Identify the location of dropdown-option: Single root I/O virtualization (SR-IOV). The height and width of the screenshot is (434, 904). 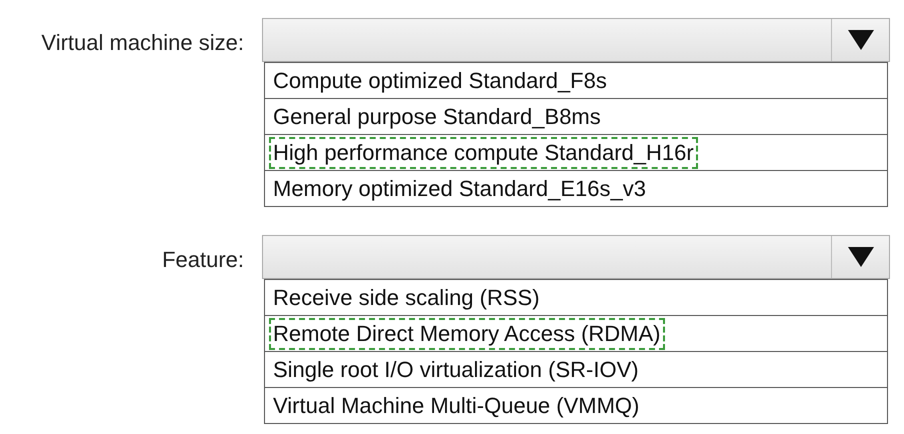
(456, 370).